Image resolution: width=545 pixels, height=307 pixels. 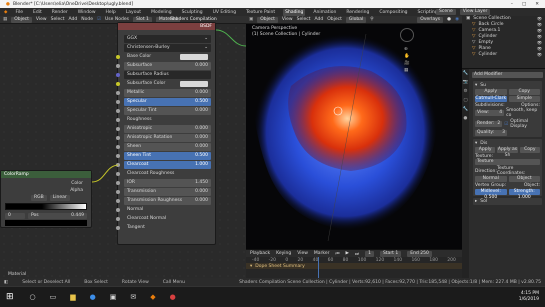 I want to click on render-tab-icon: 📷, so click(x=465, y=82).